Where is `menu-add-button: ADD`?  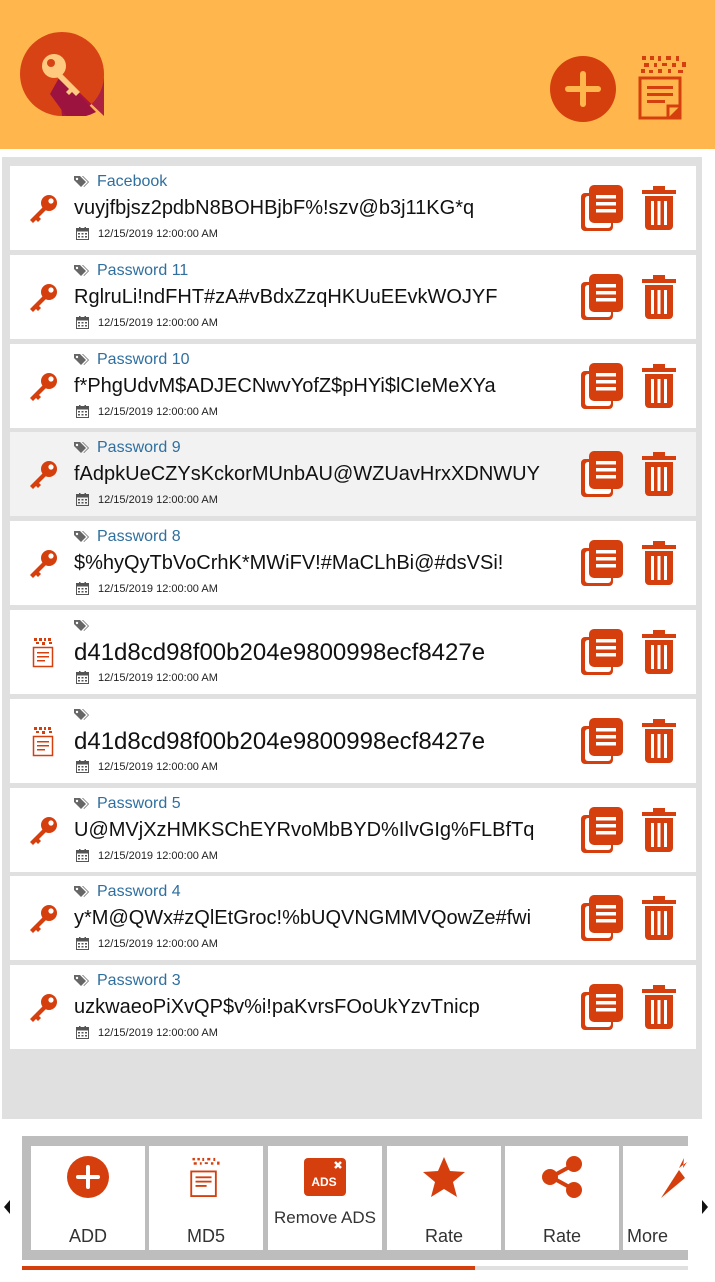 menu-add-button: ADD is located at coordinates (88, 1198).